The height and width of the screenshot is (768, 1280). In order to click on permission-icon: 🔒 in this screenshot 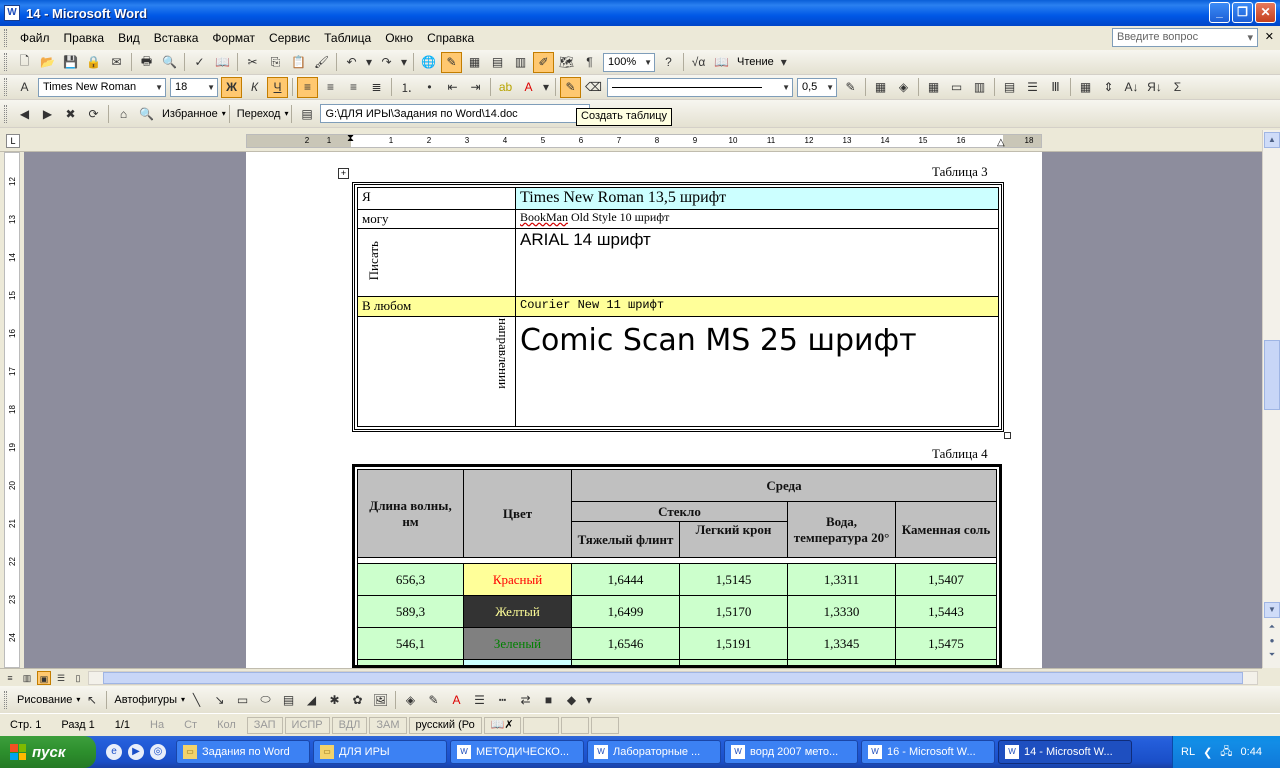, I will do `click(93, 62)`.